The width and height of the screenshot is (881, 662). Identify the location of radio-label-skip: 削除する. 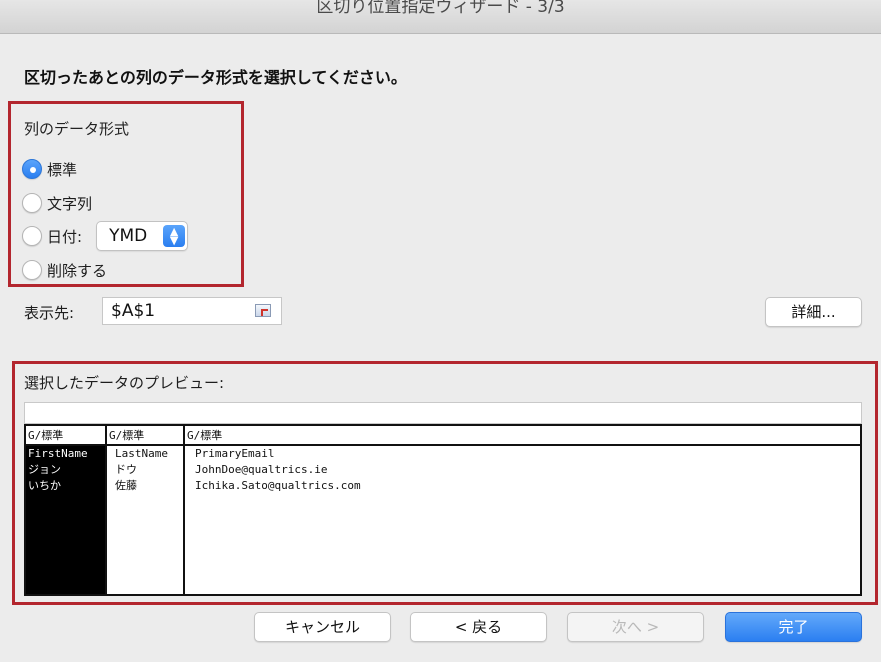
(77, 270).